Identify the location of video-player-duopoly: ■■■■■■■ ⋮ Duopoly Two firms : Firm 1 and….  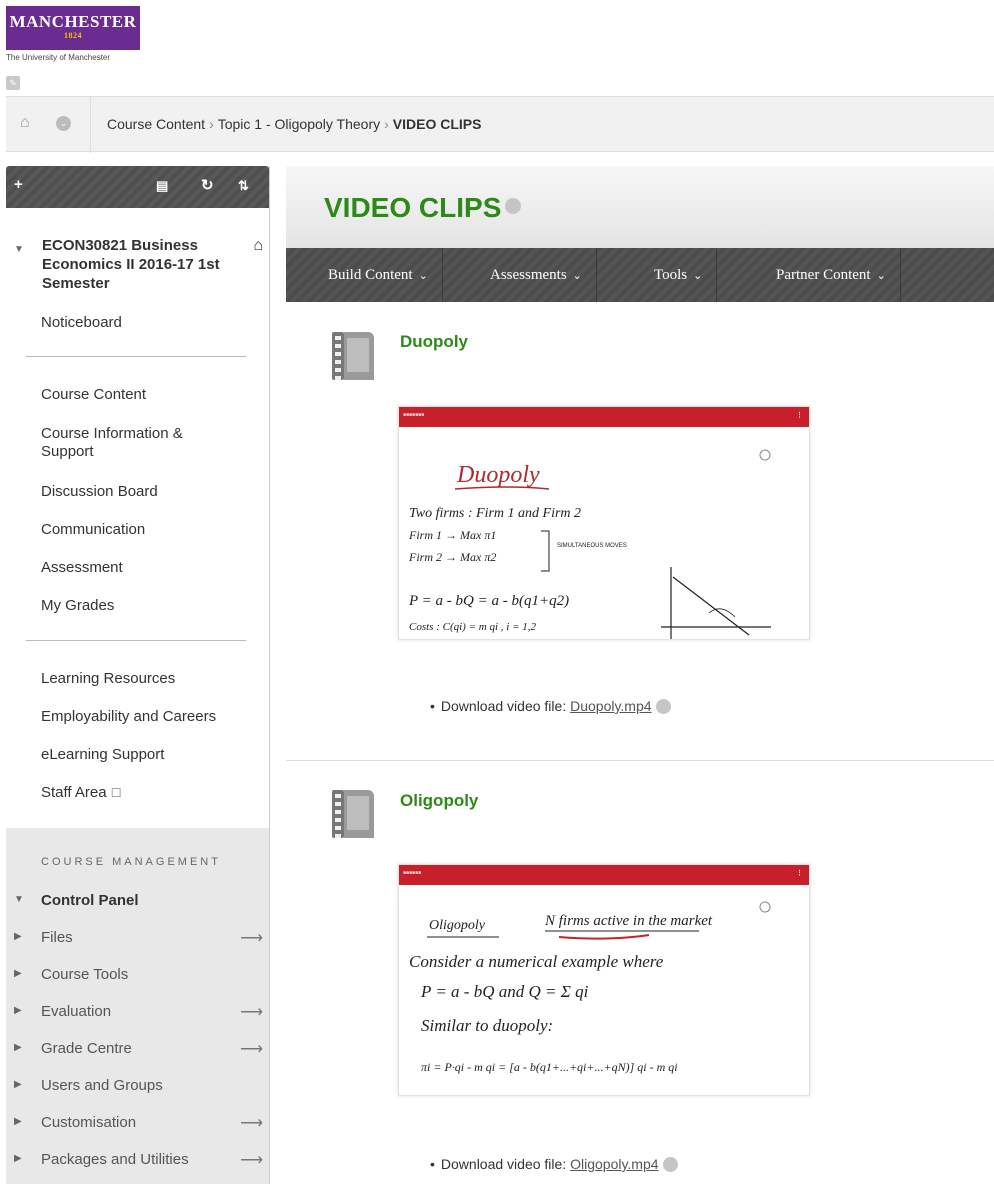
(604, 523).